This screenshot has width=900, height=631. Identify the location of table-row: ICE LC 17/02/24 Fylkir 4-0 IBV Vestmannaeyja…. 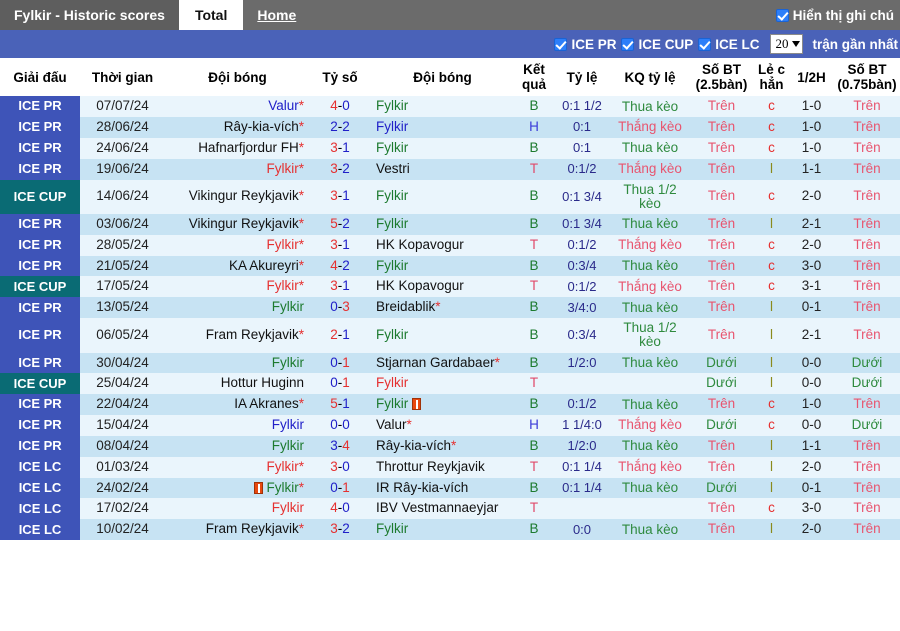
(450, 509).